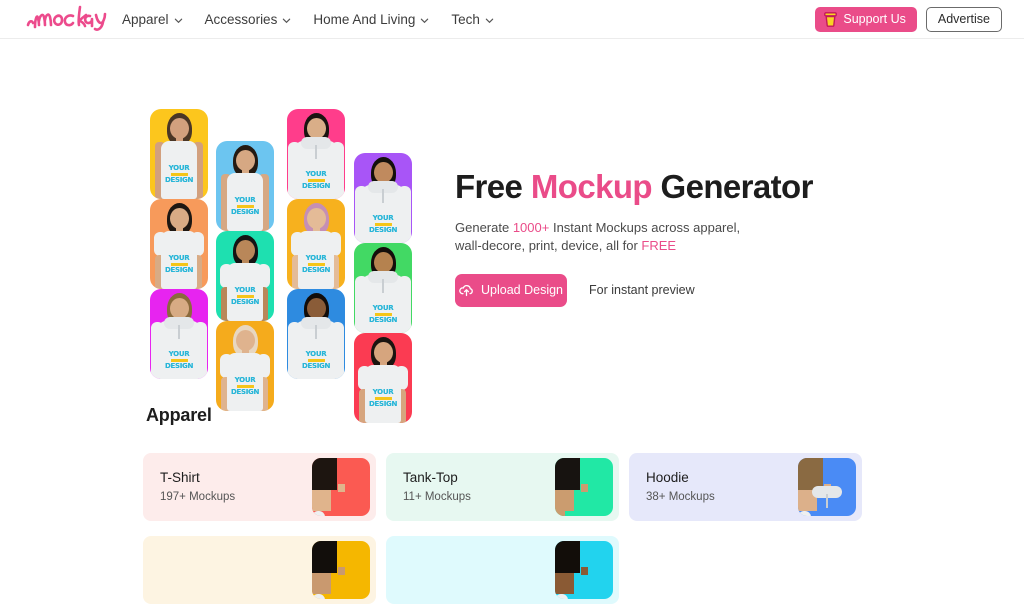 The height and width of the screenshot is (604, 1024). What do you see at coordinates (484, 227) in the screenshot?
I see `hero-sub-pre: Generate` at bounding box center [484, 227].